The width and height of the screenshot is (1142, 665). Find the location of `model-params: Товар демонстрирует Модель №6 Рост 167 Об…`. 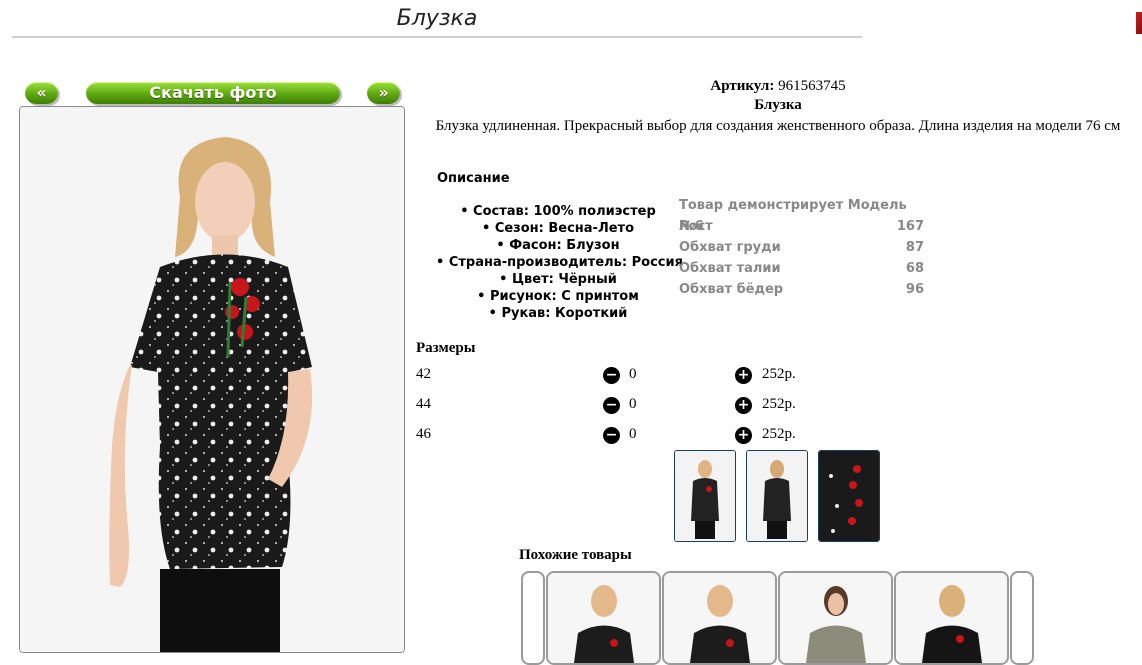

model-params: Товар демонстрирует Модель №6 Рост 167 Об… is located at coordinates (801, 247).